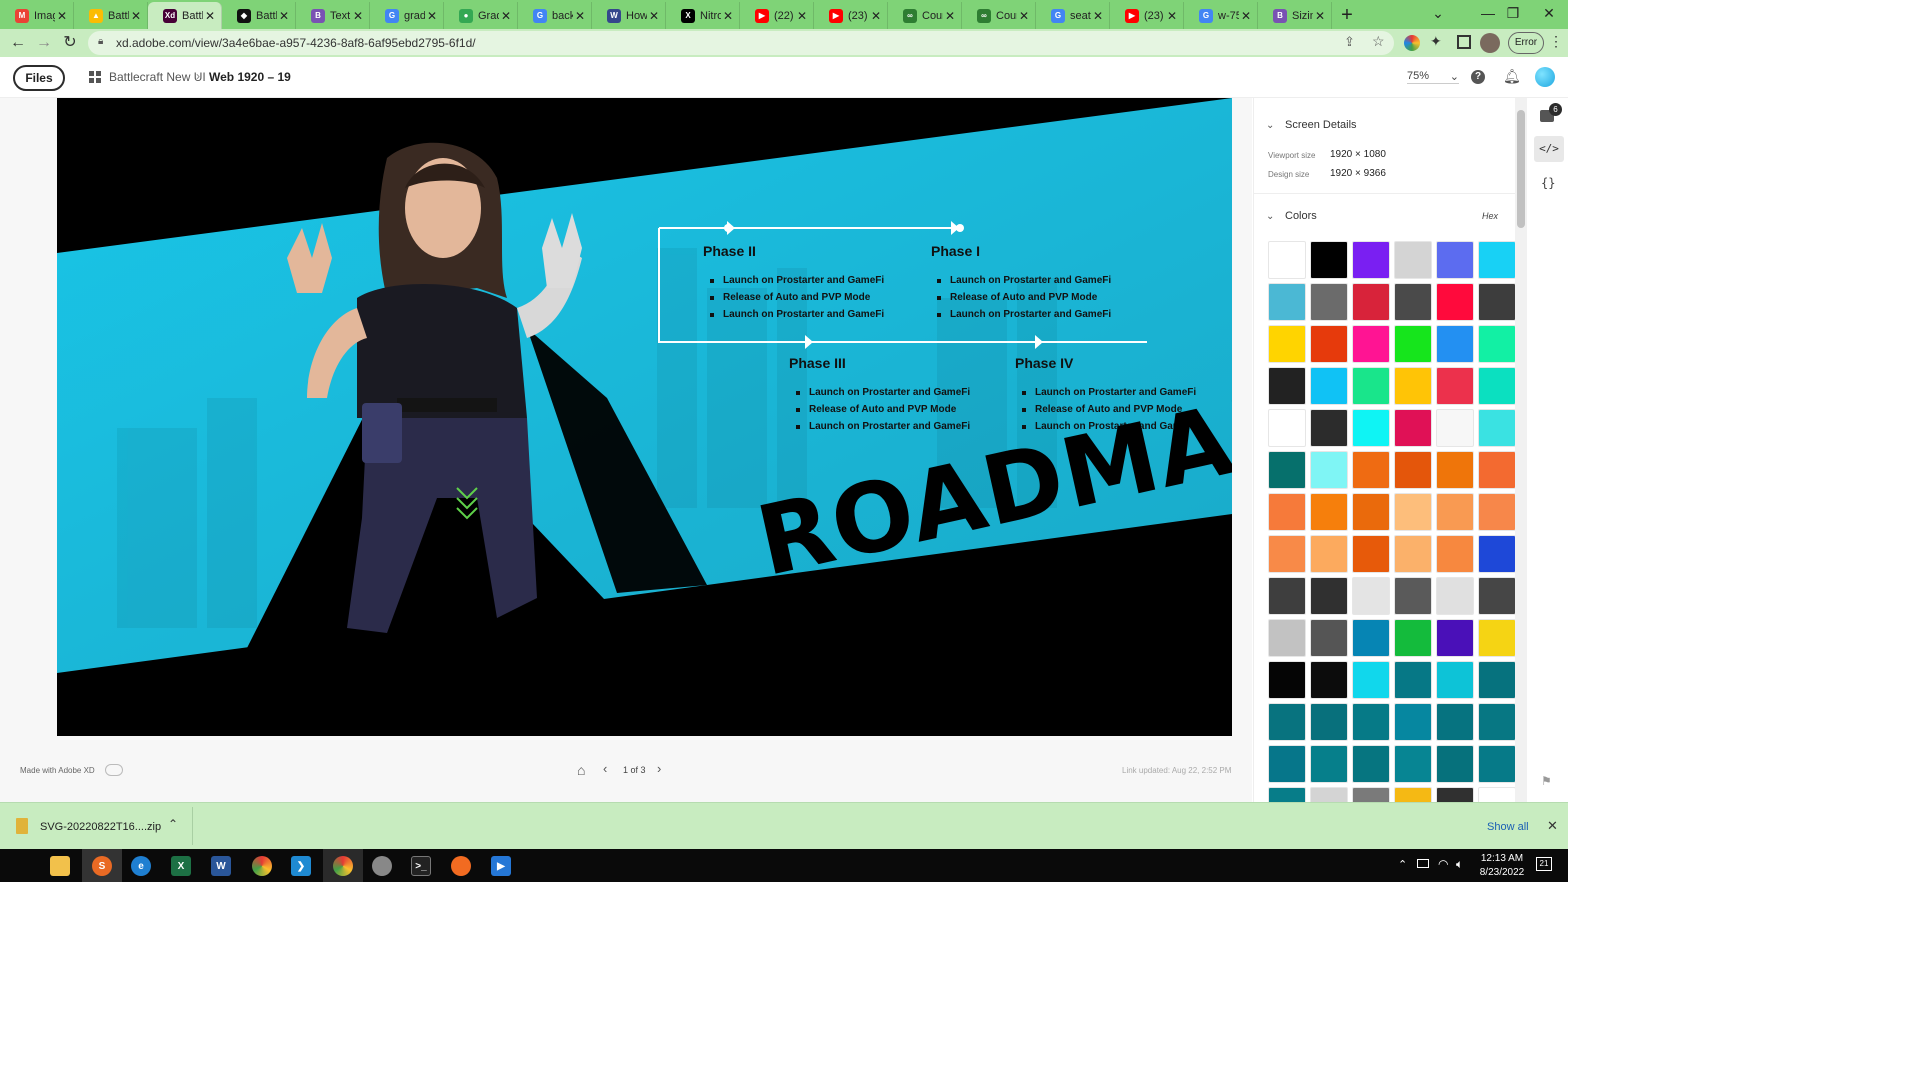  What do you see at coordinates (999, 15) in the screenshot?
I see `browser-tab: ∞ Coun✕` at bounding box center [999, 15].